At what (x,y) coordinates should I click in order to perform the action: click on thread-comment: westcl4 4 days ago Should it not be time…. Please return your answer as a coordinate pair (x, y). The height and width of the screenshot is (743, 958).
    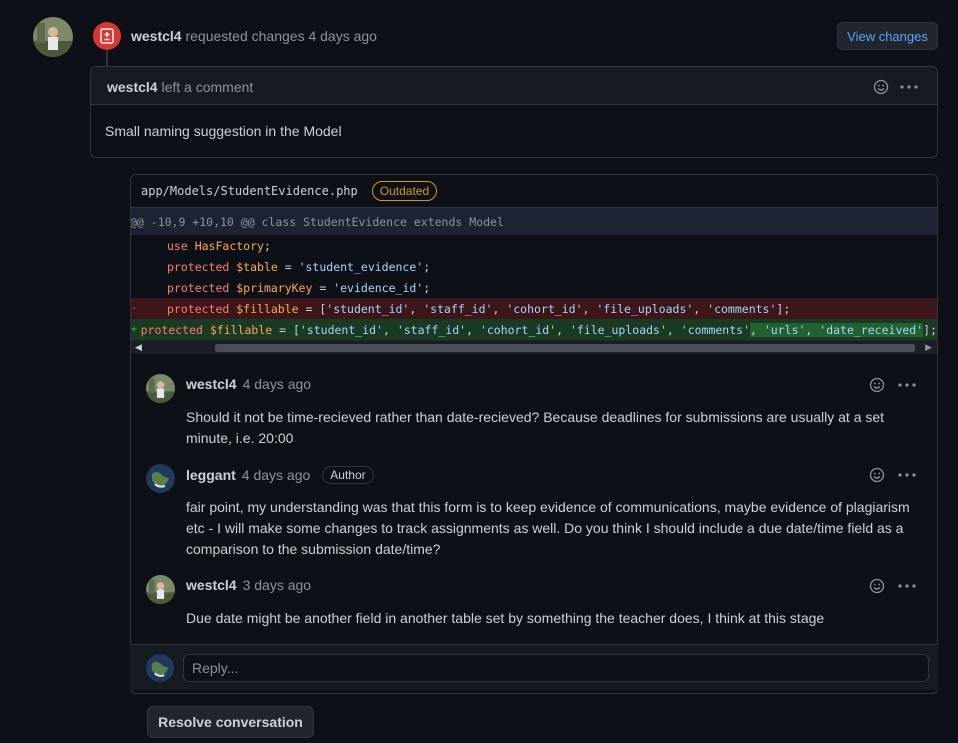
    Looking at the image, I should click on (536, 412).